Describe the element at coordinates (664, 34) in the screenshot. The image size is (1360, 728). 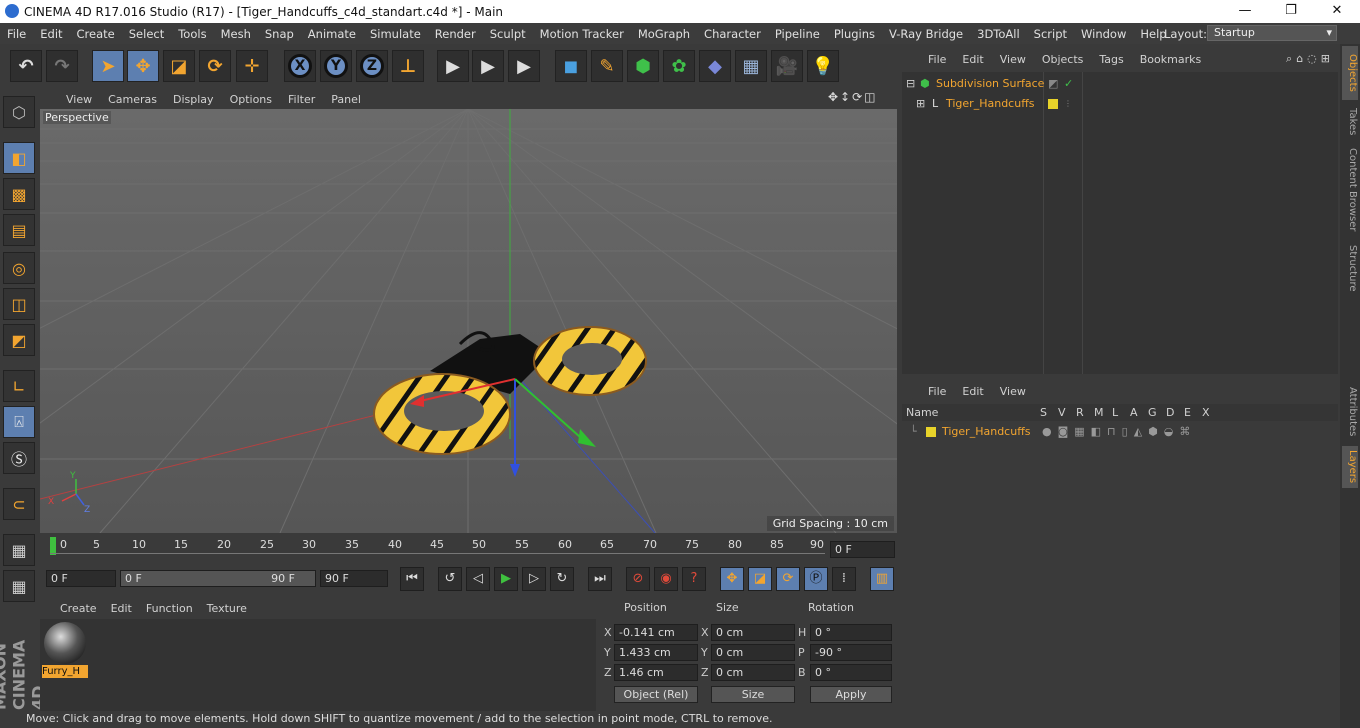
I see `menu-mograph: MoGraph` at that location.